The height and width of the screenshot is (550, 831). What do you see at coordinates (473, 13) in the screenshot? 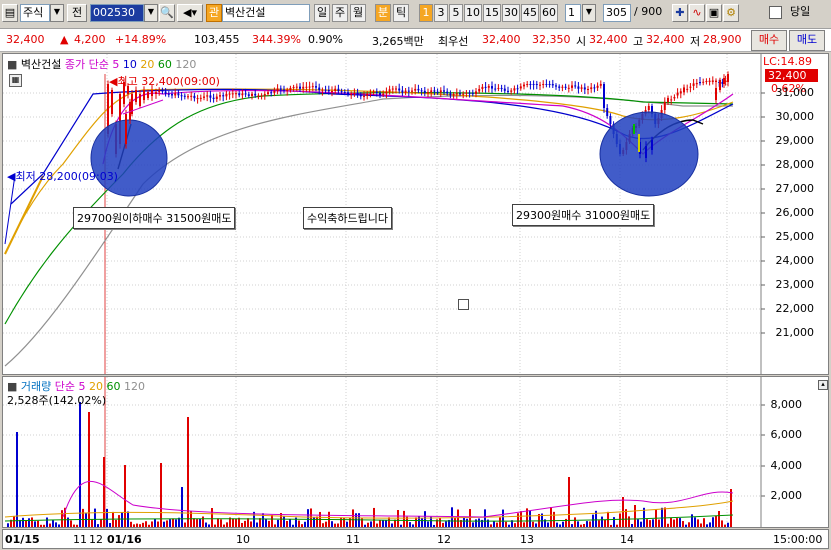
I see `interval-10-button: 10` at bounding box center [473, 13].